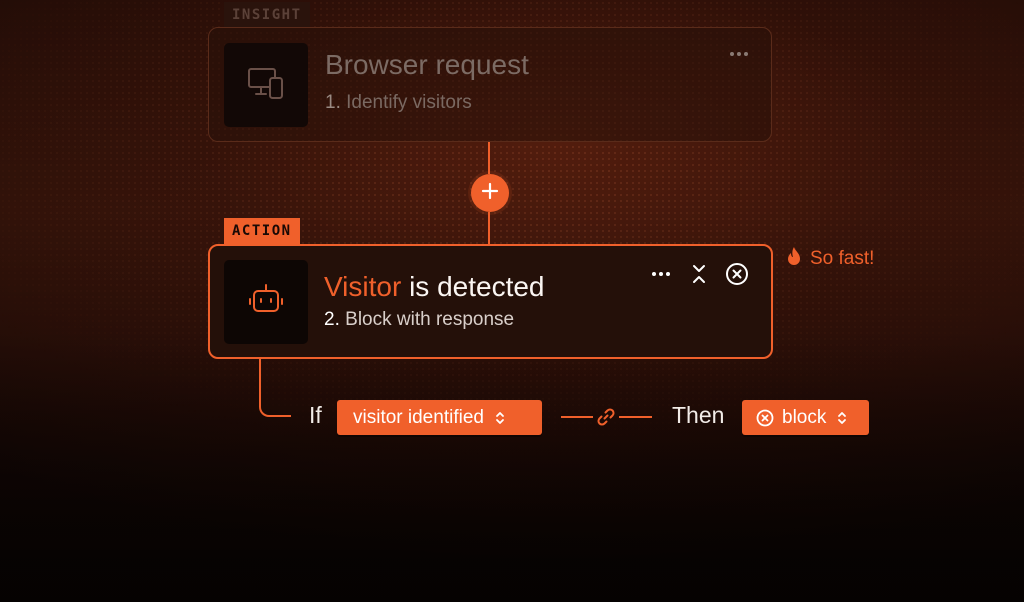  What do you see at coordinates (699, 274) in the screenshot?
I see `collapse-icon` at bounding box center [699, 274].